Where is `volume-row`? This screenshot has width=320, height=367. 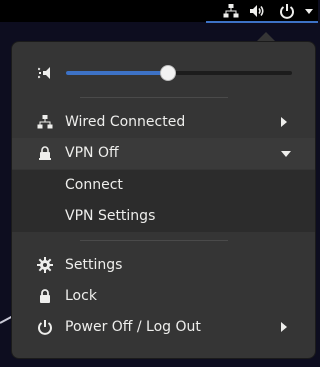
volume-row is located at coordinates (163, 73).